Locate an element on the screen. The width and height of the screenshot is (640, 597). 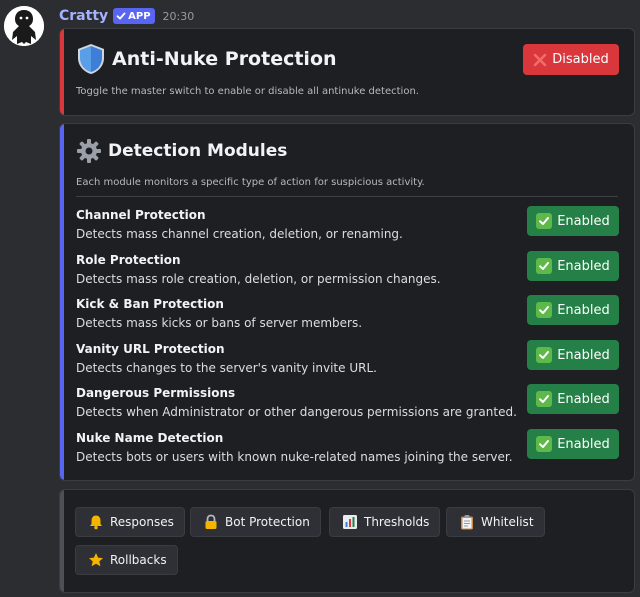
shield-icon is located at coordinates (91, 59).